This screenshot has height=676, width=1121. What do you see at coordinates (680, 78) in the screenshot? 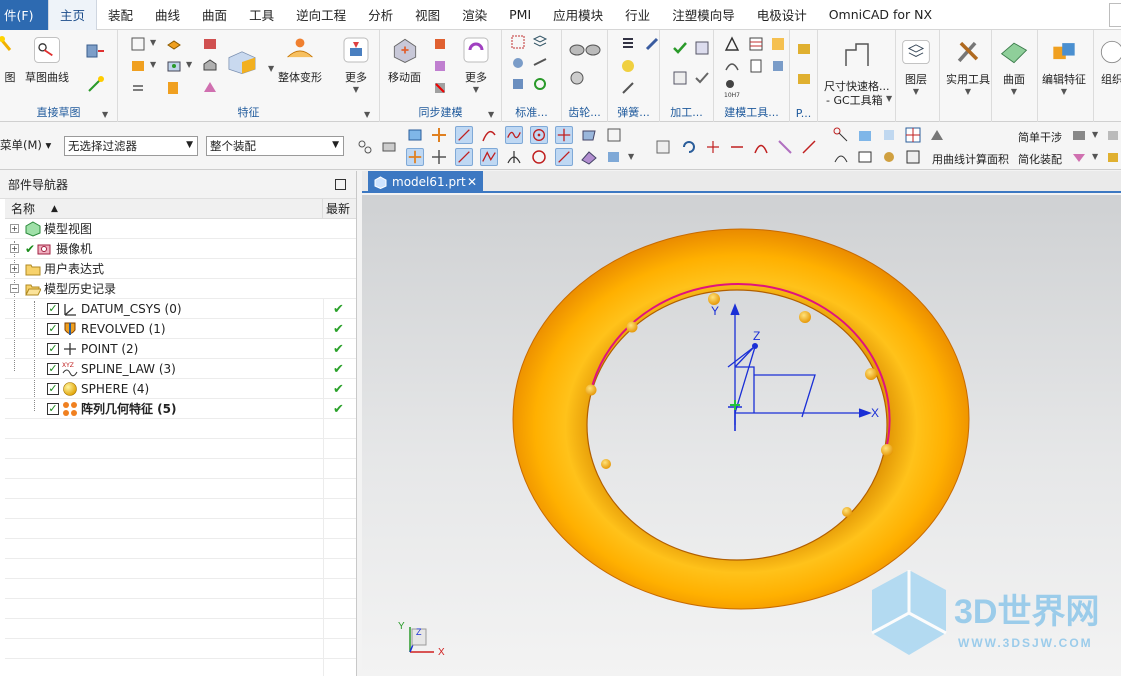
I see `machining-feature-icon` at bounding box center [680, 78].